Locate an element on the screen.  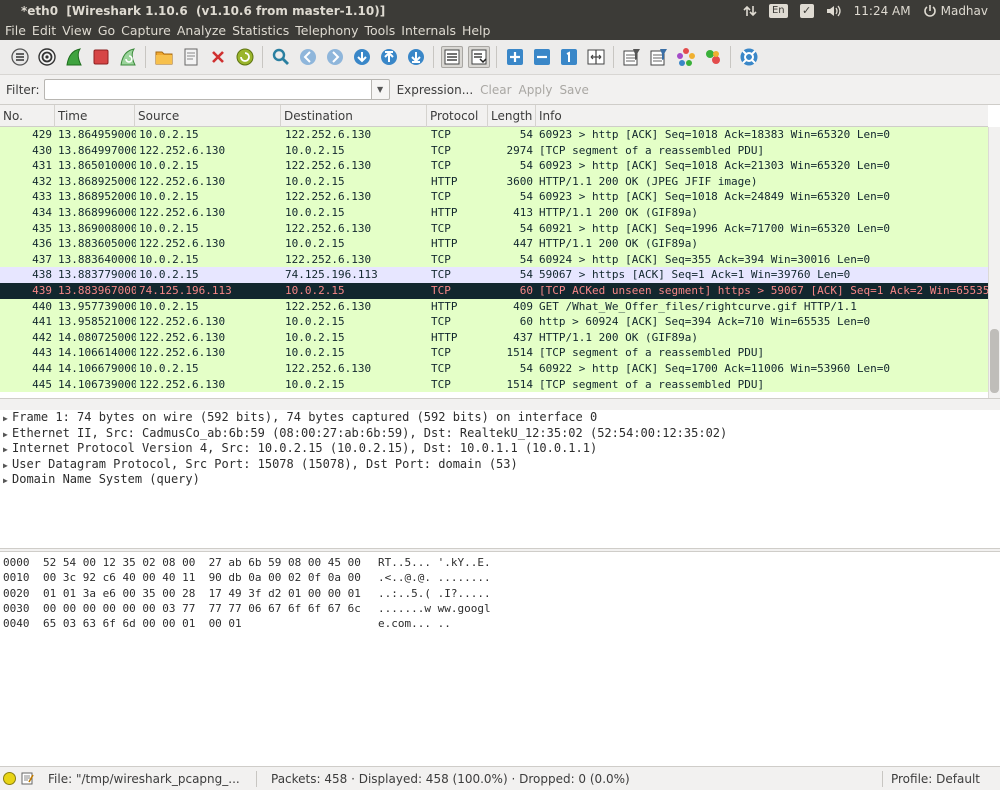
capture-options-icon is located at coordinates (47, 57).